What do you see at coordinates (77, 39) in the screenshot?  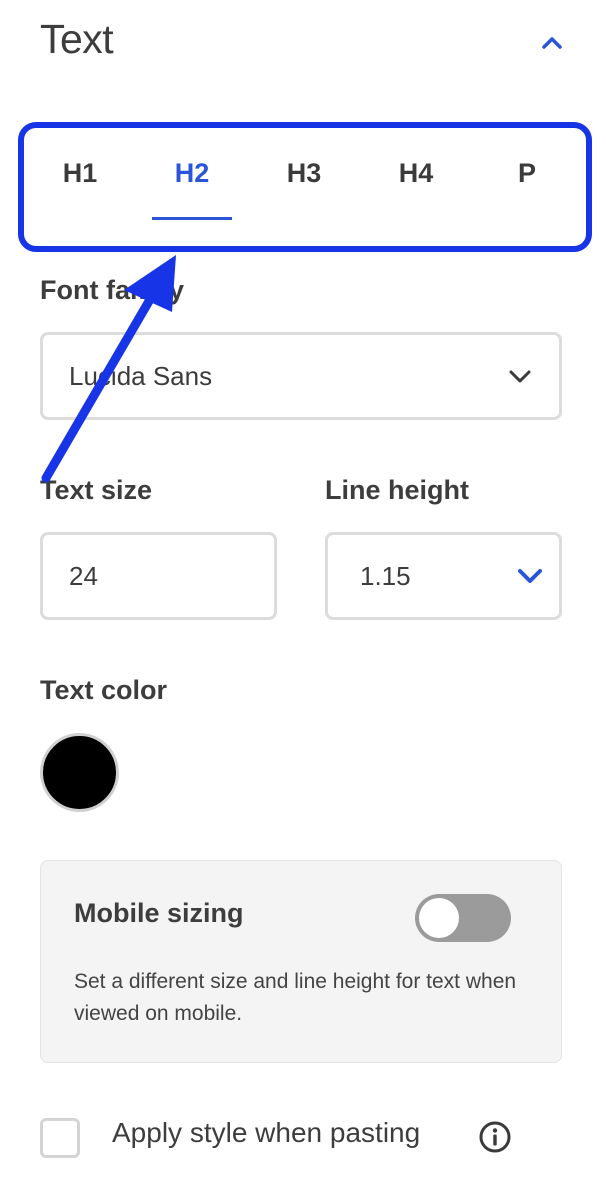 I see `section-title: Text` at bounding box center [77, 39].